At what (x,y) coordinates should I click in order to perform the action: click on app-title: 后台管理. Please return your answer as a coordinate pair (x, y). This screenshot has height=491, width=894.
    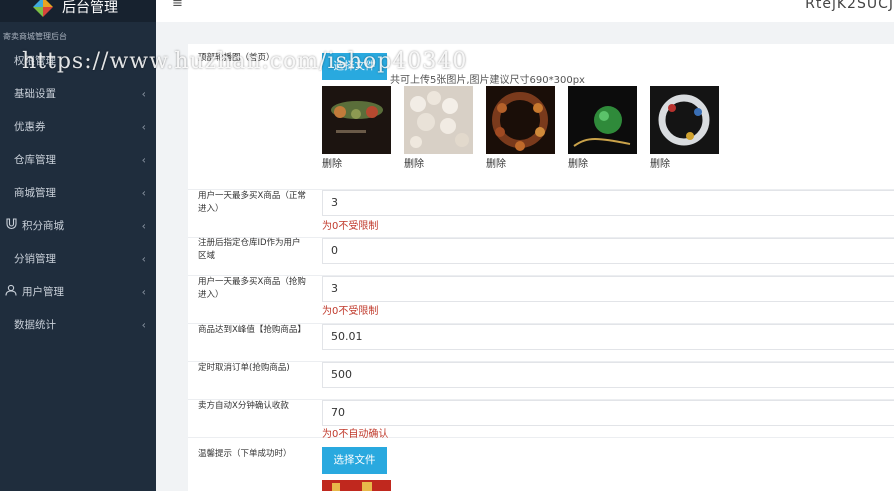
    Looking at the image, I should click on (90, 8).